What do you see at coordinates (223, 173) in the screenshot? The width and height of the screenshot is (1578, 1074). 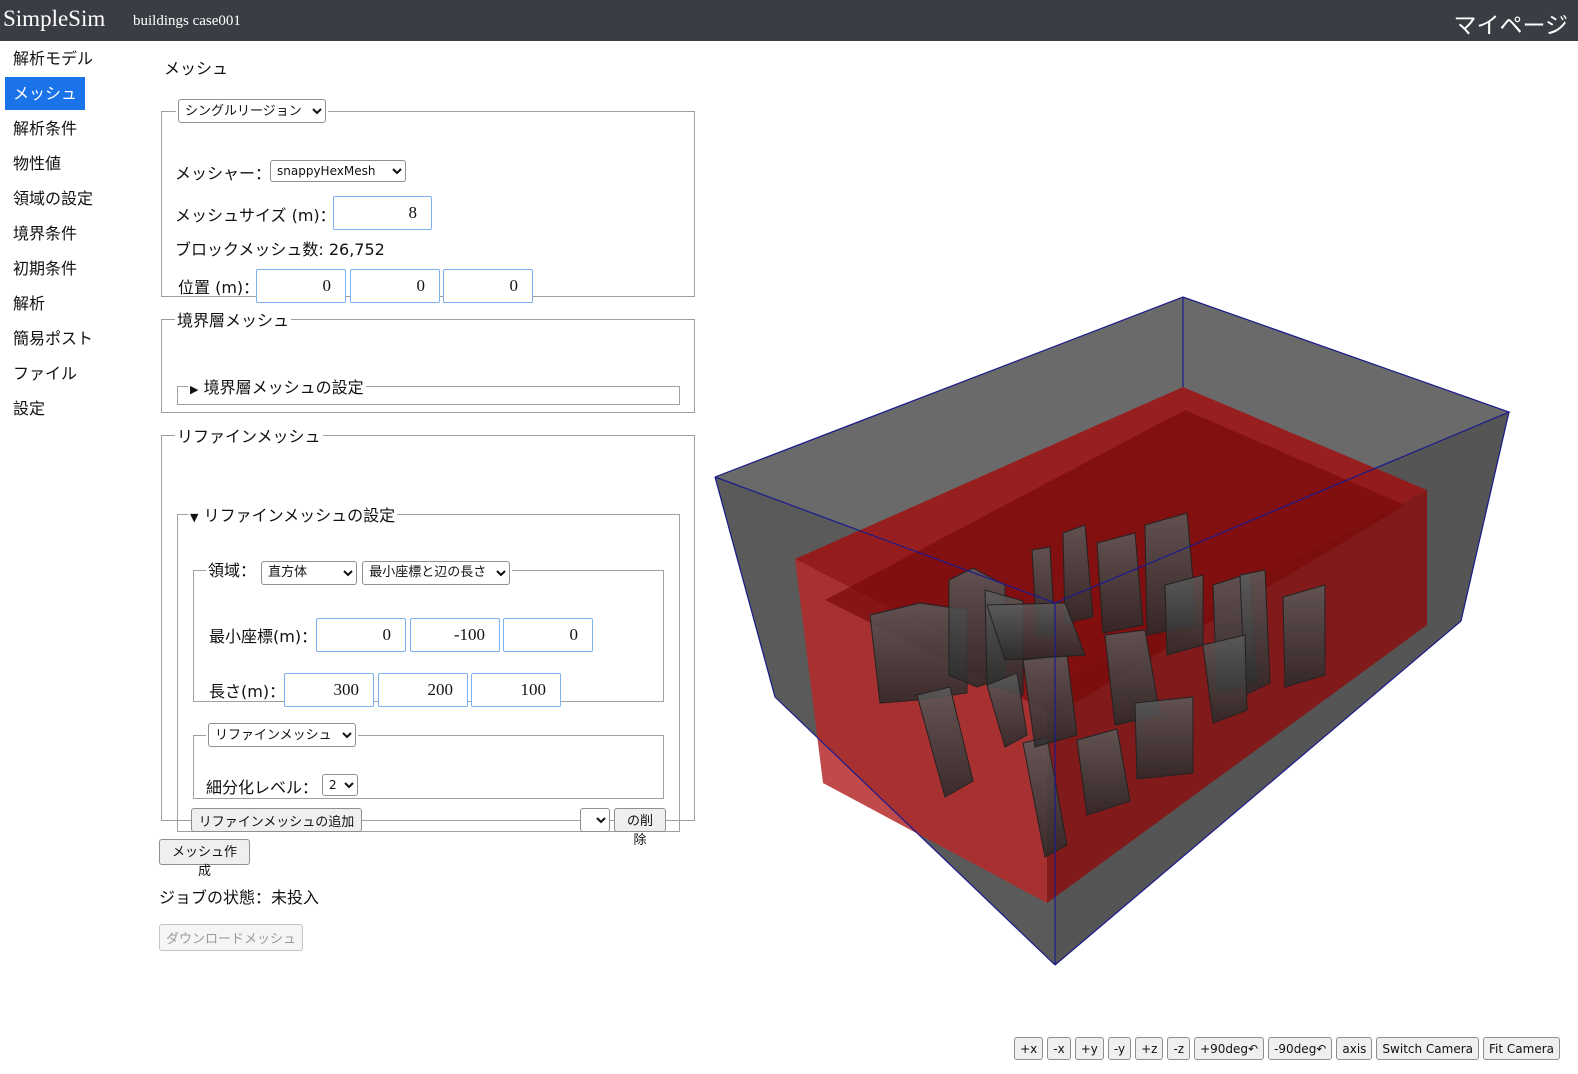 I see `mesher-label: メッシャー：` at bounding box center [223, 173].